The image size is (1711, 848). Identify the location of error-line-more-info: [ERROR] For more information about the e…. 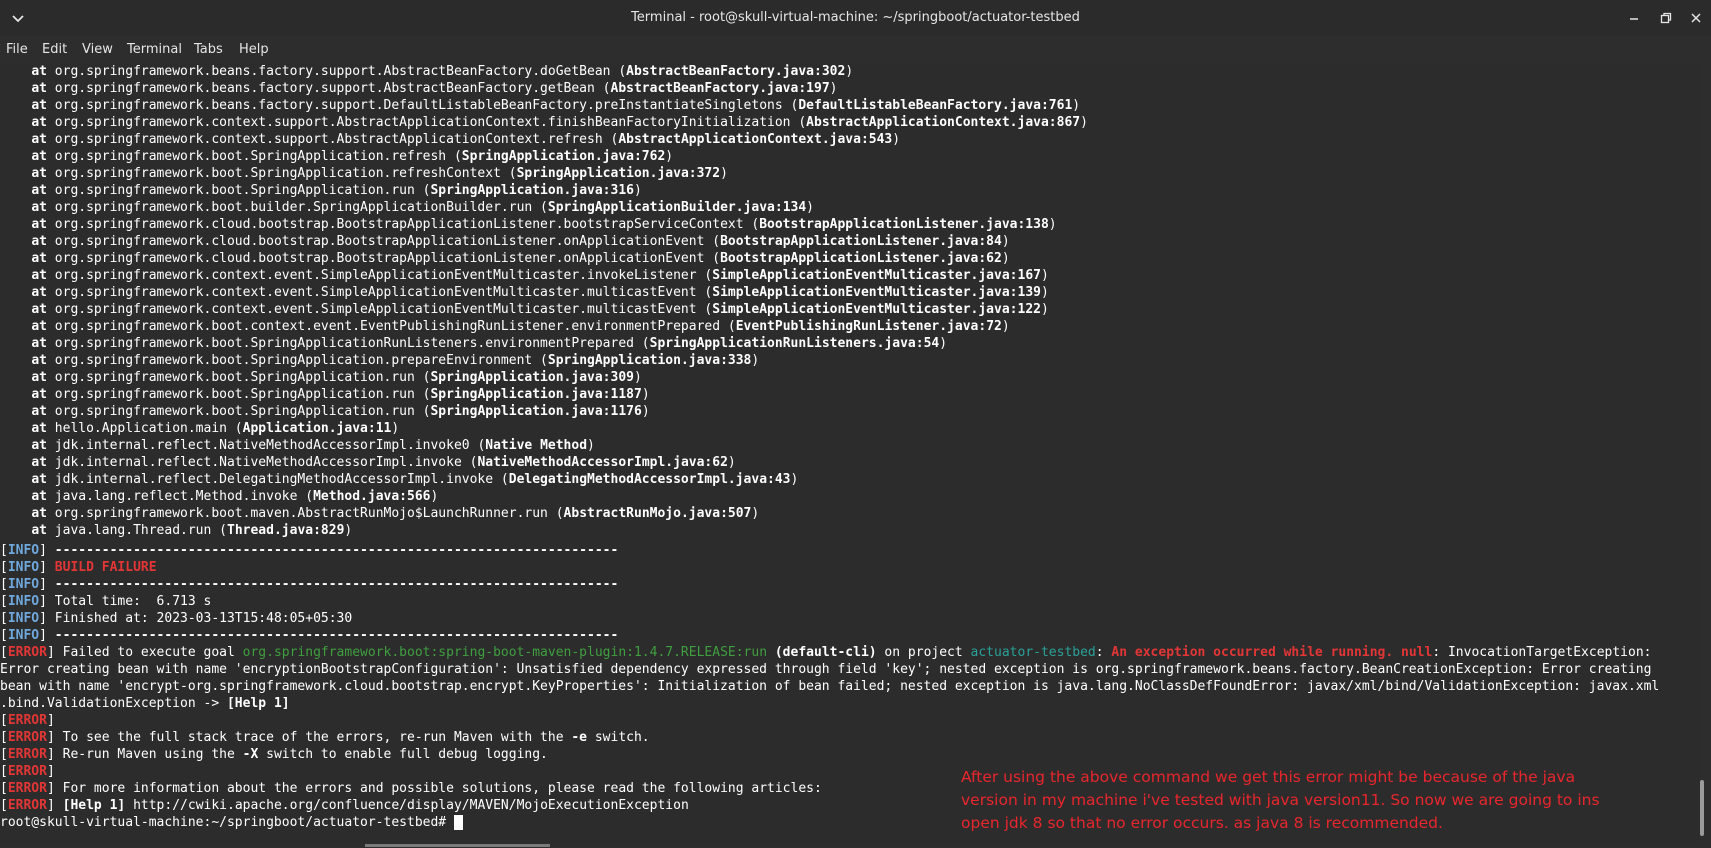
(411, 788).